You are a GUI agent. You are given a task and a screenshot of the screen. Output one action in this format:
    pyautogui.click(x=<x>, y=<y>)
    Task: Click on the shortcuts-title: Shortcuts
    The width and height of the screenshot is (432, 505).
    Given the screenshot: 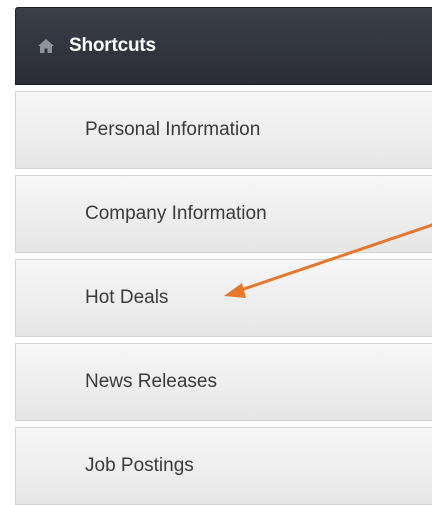 What is the action you would take?
    pyautogui.click(x=112, y=45)
    